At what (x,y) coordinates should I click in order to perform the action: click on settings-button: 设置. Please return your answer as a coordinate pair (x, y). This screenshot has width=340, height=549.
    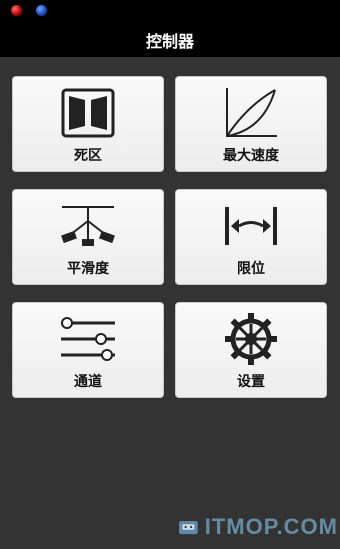
    Looking at the image, I should click on (251, 350).